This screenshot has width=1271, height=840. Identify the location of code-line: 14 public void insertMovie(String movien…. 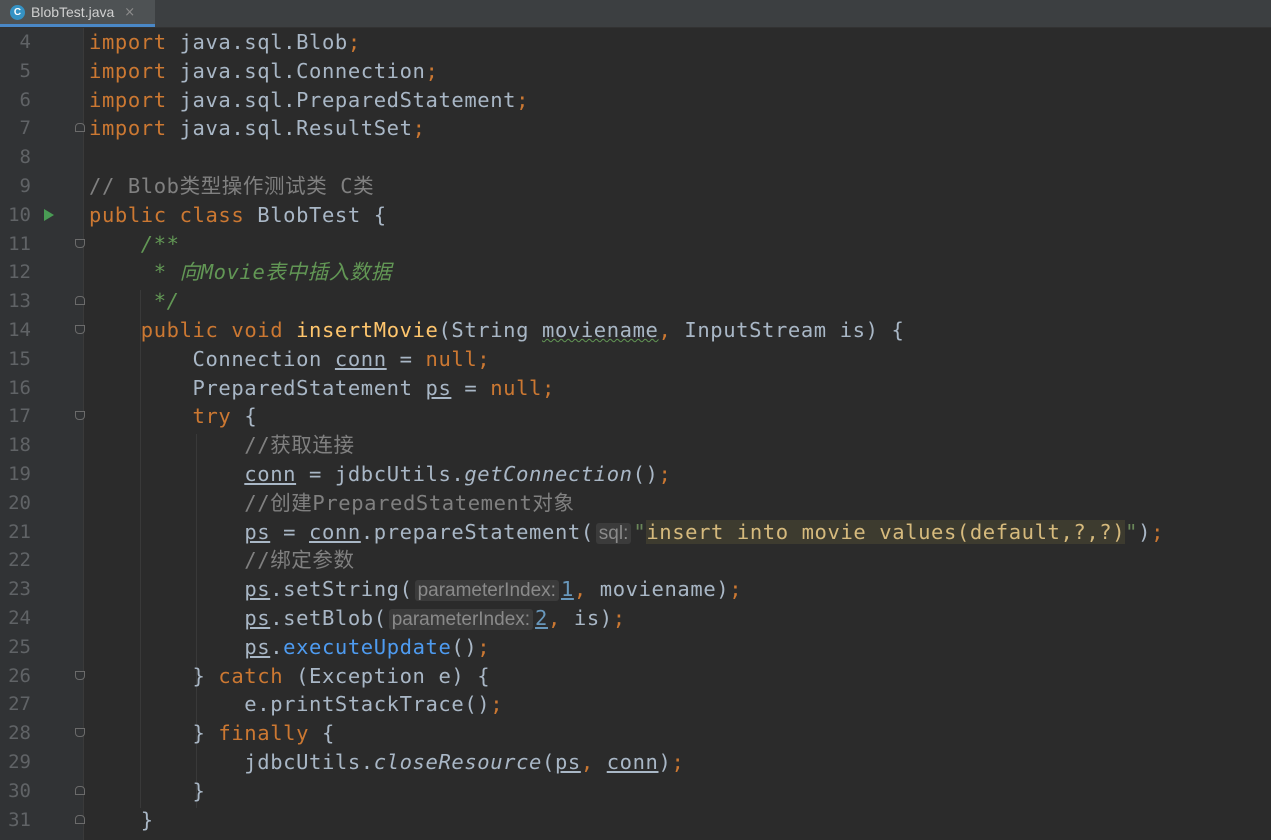
(635, 330).